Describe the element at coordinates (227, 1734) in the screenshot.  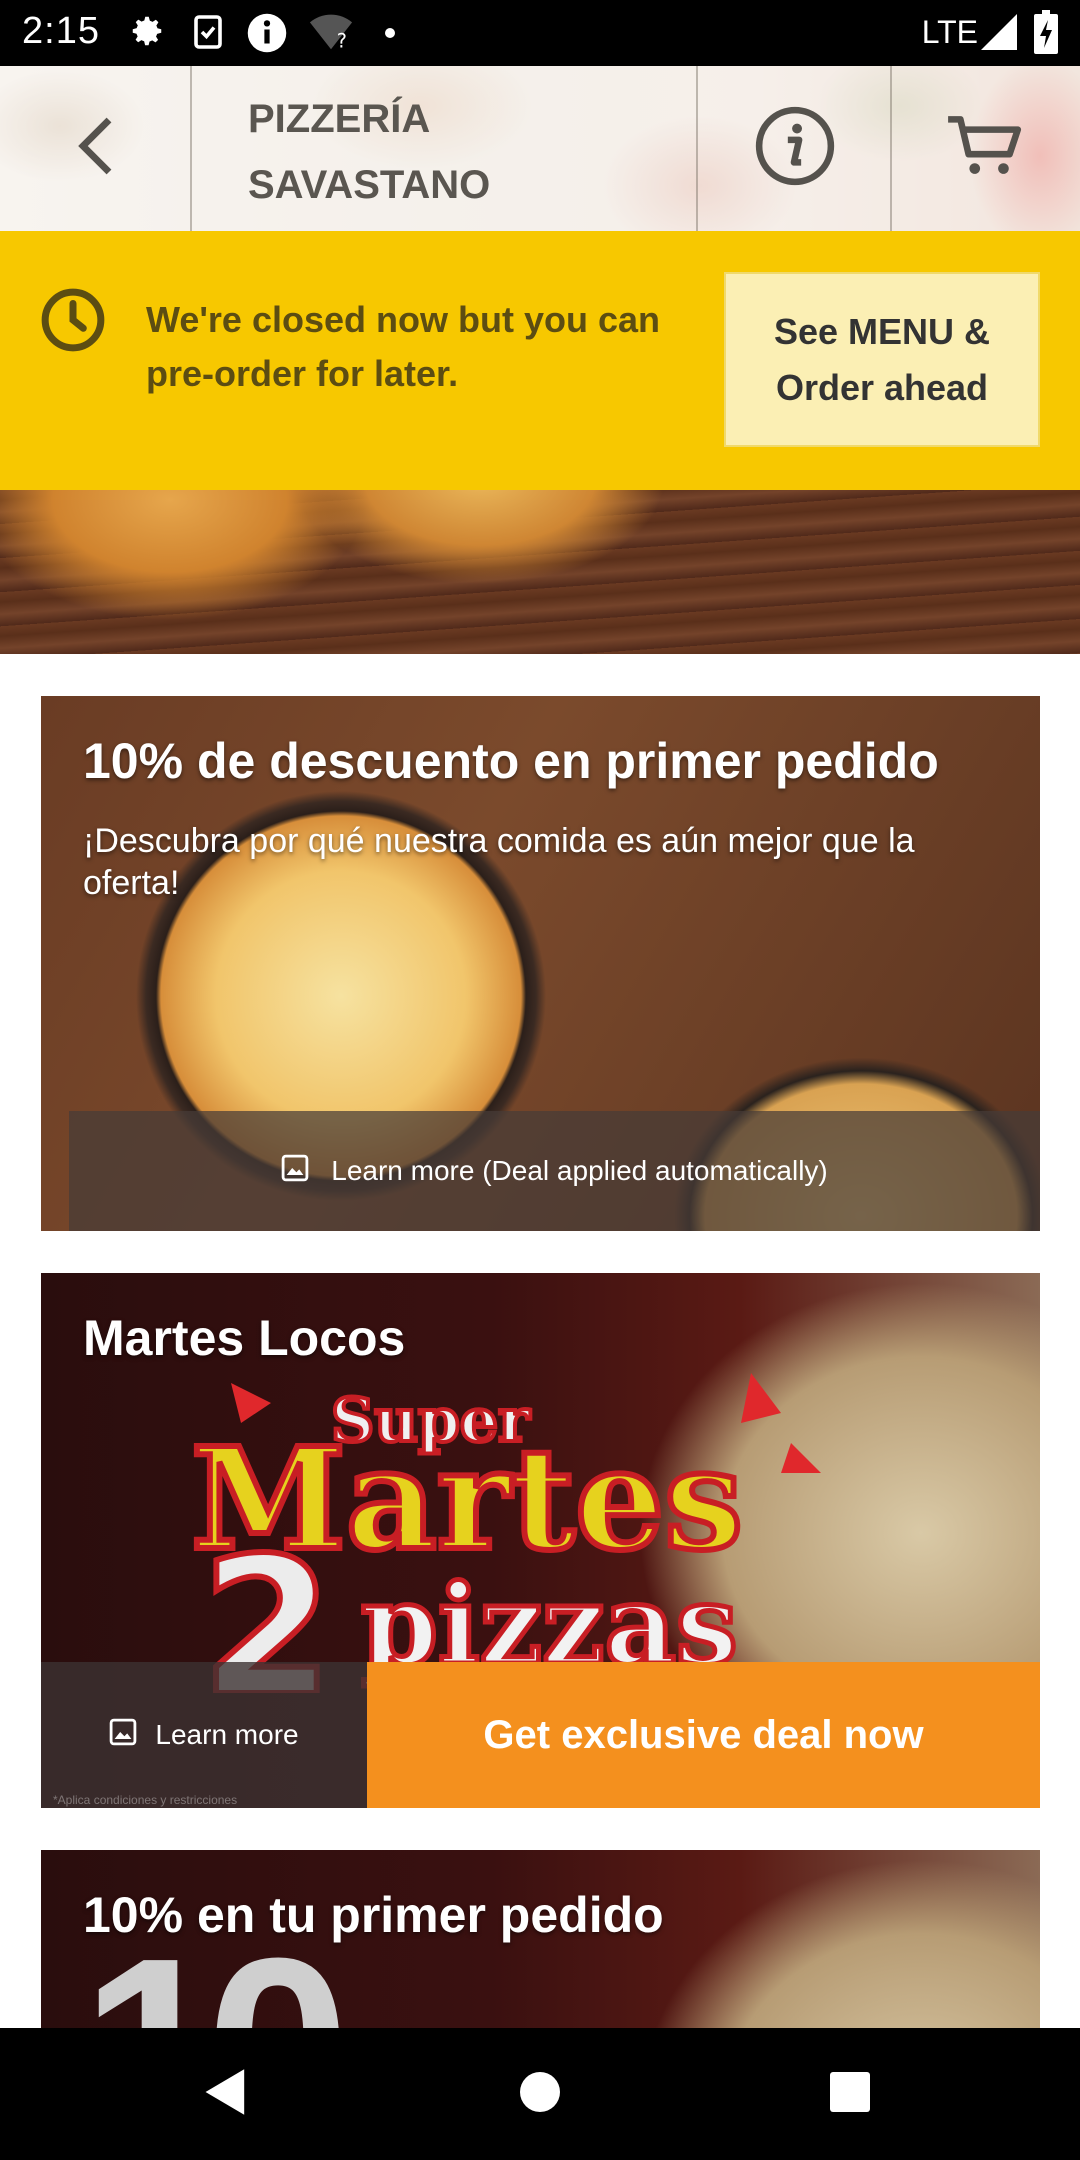
I see `learn-more-label: Learn more` at that location.